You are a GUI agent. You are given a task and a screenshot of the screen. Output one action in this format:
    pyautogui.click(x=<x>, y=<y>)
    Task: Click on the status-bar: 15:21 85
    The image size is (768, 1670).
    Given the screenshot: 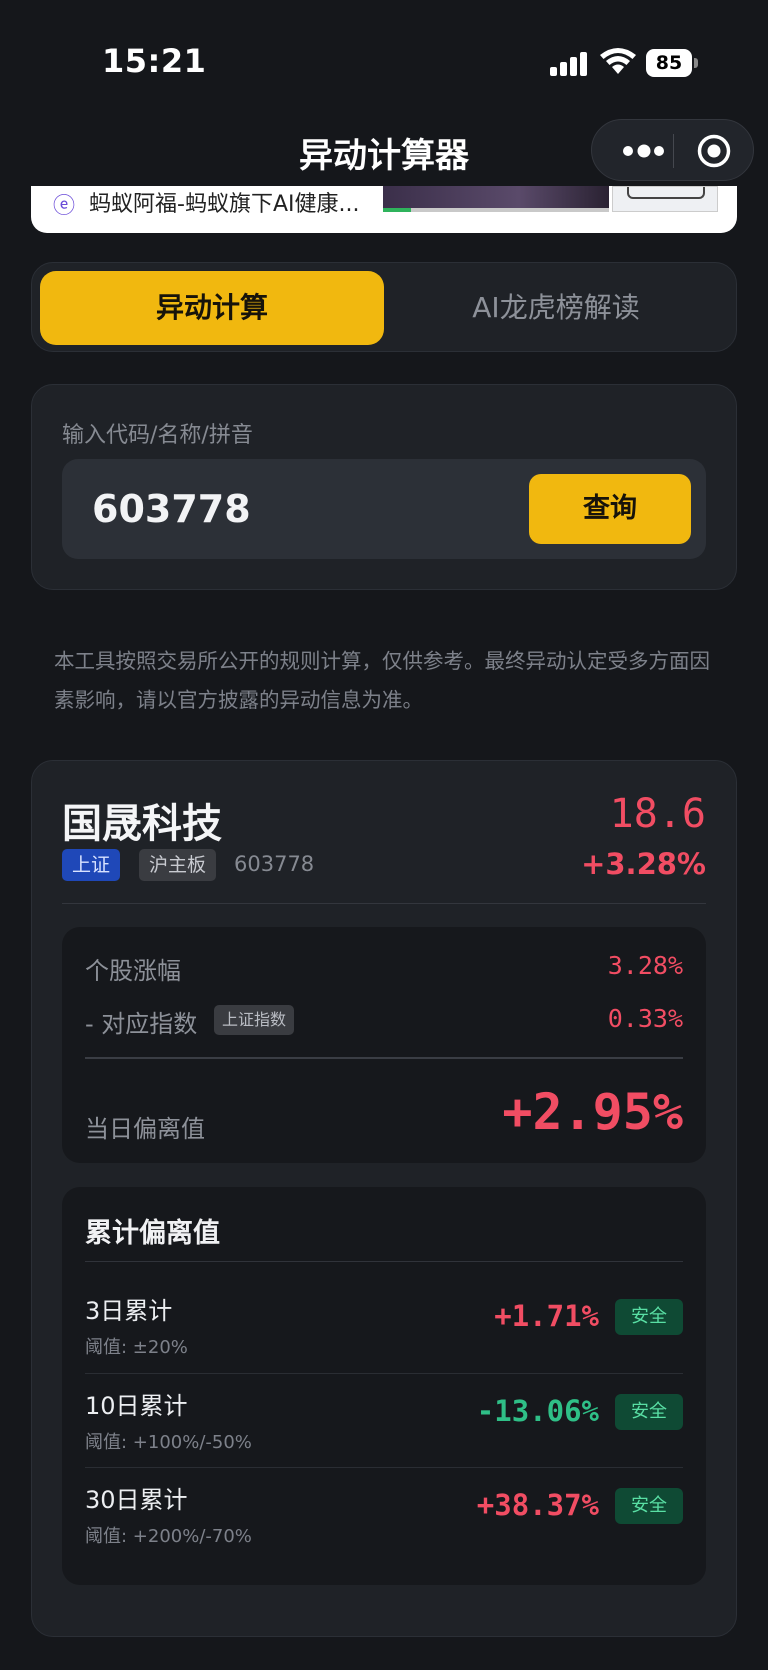 What is the action you would take?
    pyautogui.click(x=384, y=60)
    